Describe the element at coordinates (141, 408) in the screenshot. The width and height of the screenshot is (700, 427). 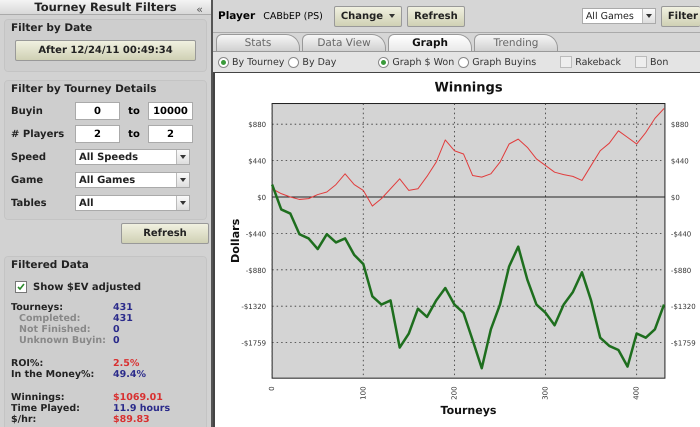
I see `stat-value: 11.9 hours` at that location.